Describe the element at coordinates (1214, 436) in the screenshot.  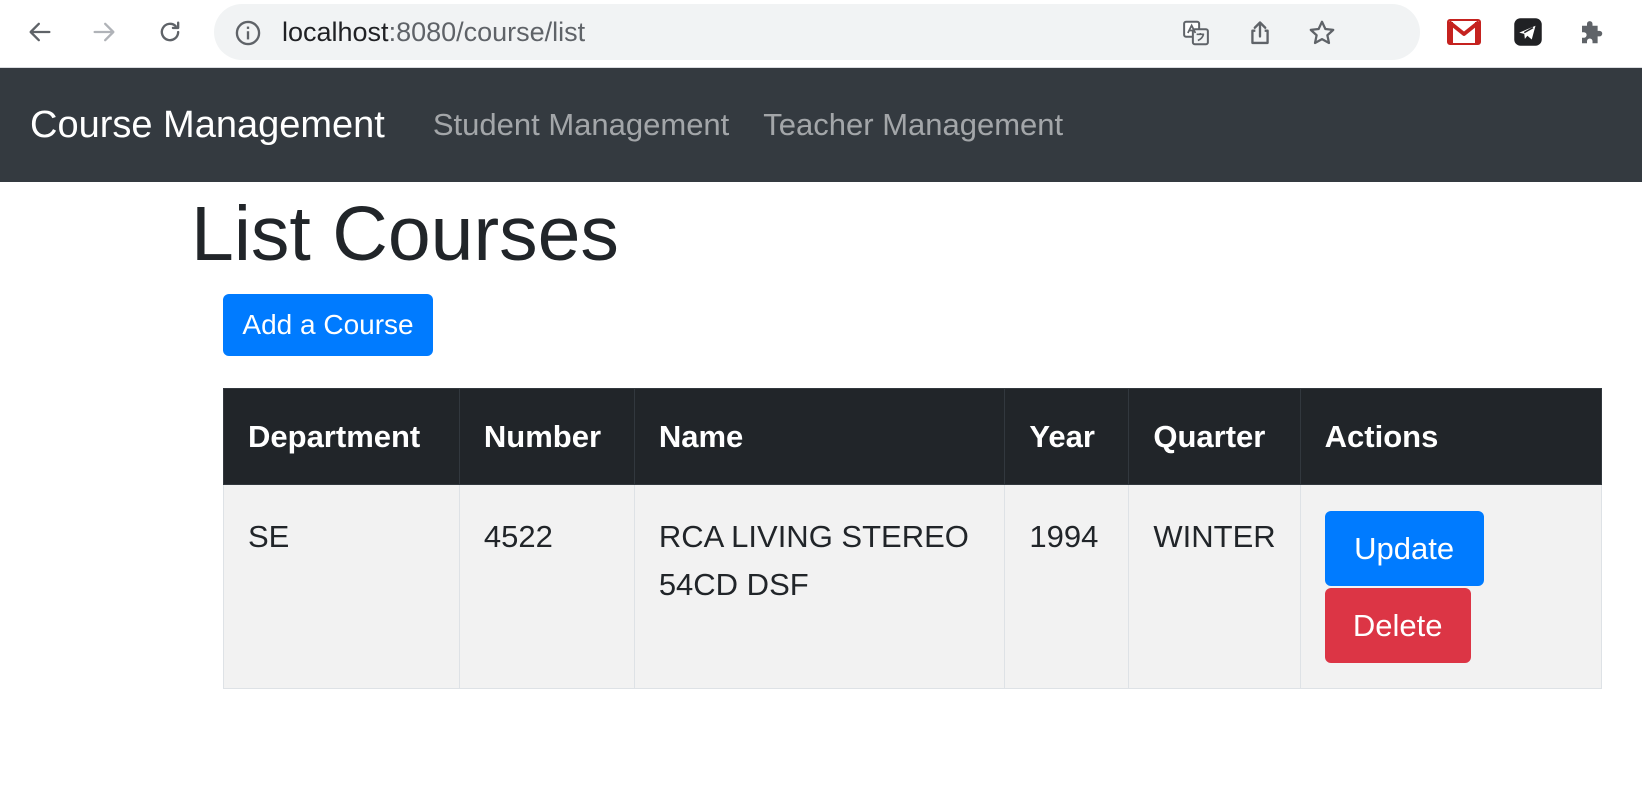
I see `column-header-quarter: Quarter` at that location.